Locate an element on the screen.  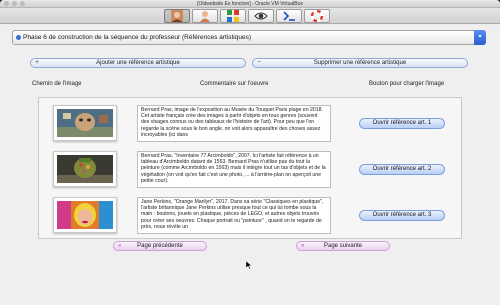
terminal-icon is located at coordinates (288, 16).